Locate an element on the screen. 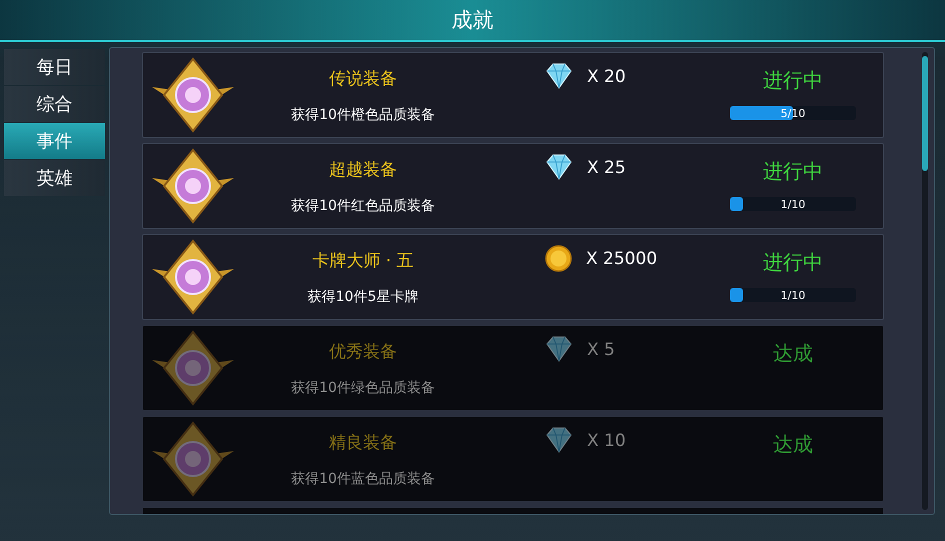 This screenshot has width=945, height=541. achievement-description: 获得10件绿色品质装备 is located at coordinates (363, 387).